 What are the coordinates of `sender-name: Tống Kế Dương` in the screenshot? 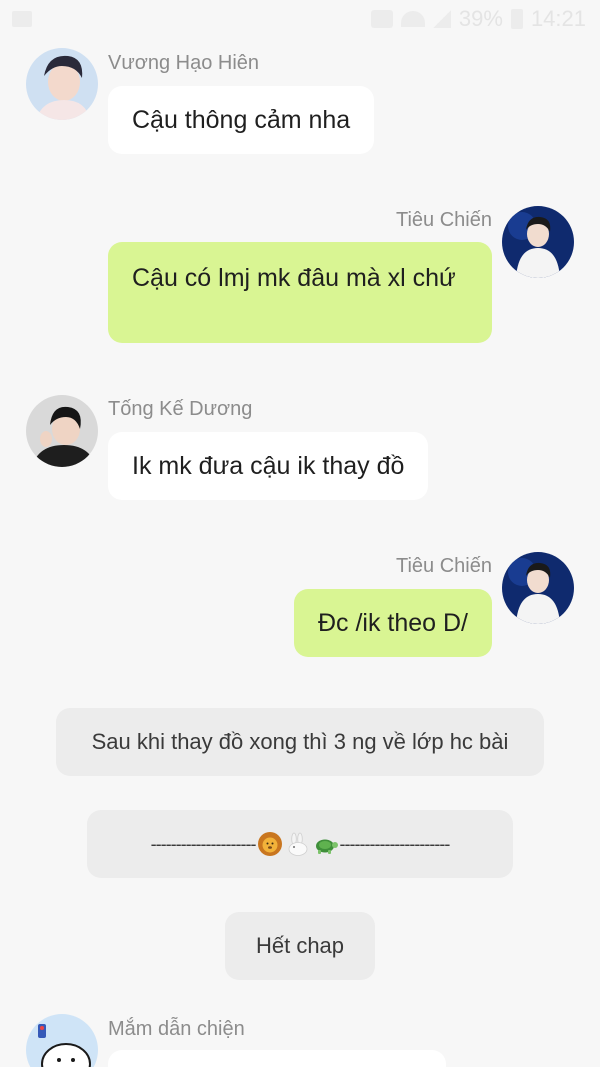 It's located at (180, 409).